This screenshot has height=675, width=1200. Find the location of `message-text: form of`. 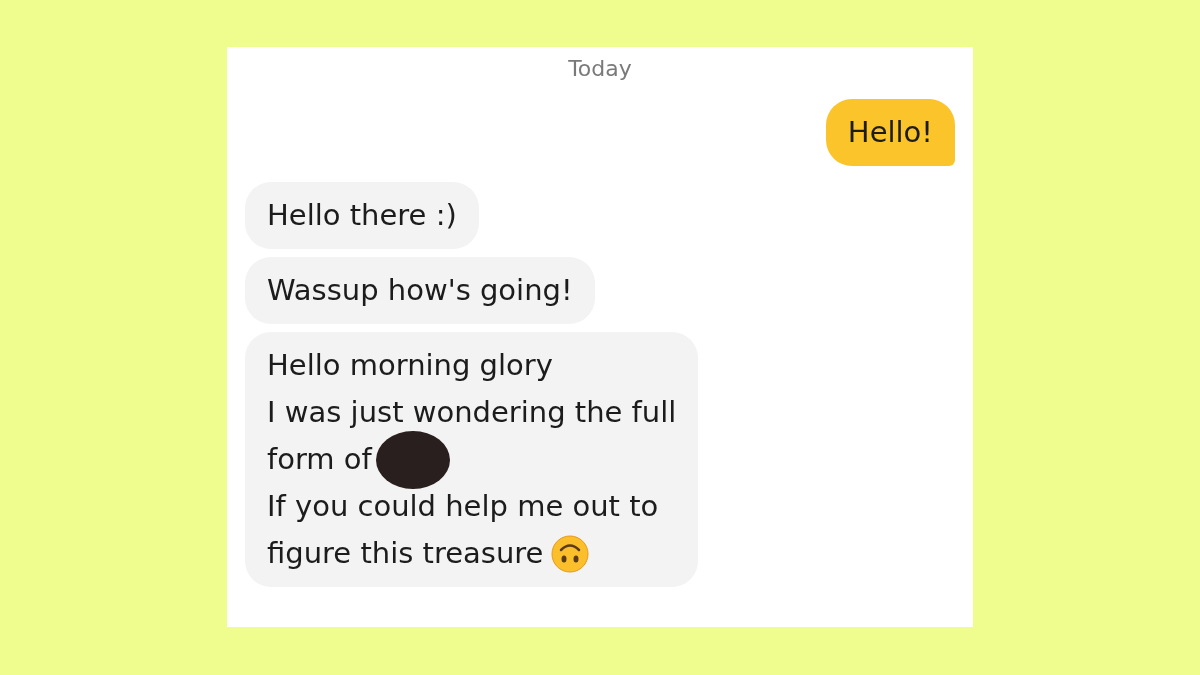

message-text: form of is located at coordinates (319, 459).